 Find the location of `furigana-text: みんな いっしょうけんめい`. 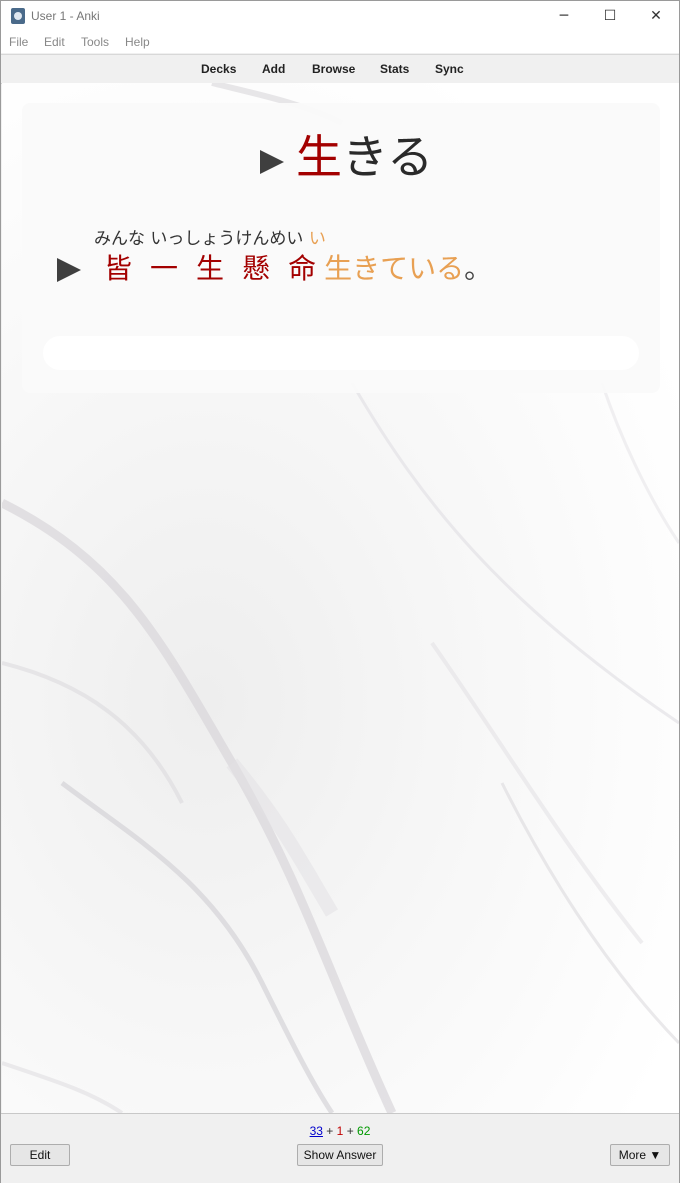

furigana-text: みんな いっしょうけんめい is located at coordinates (201, 239).